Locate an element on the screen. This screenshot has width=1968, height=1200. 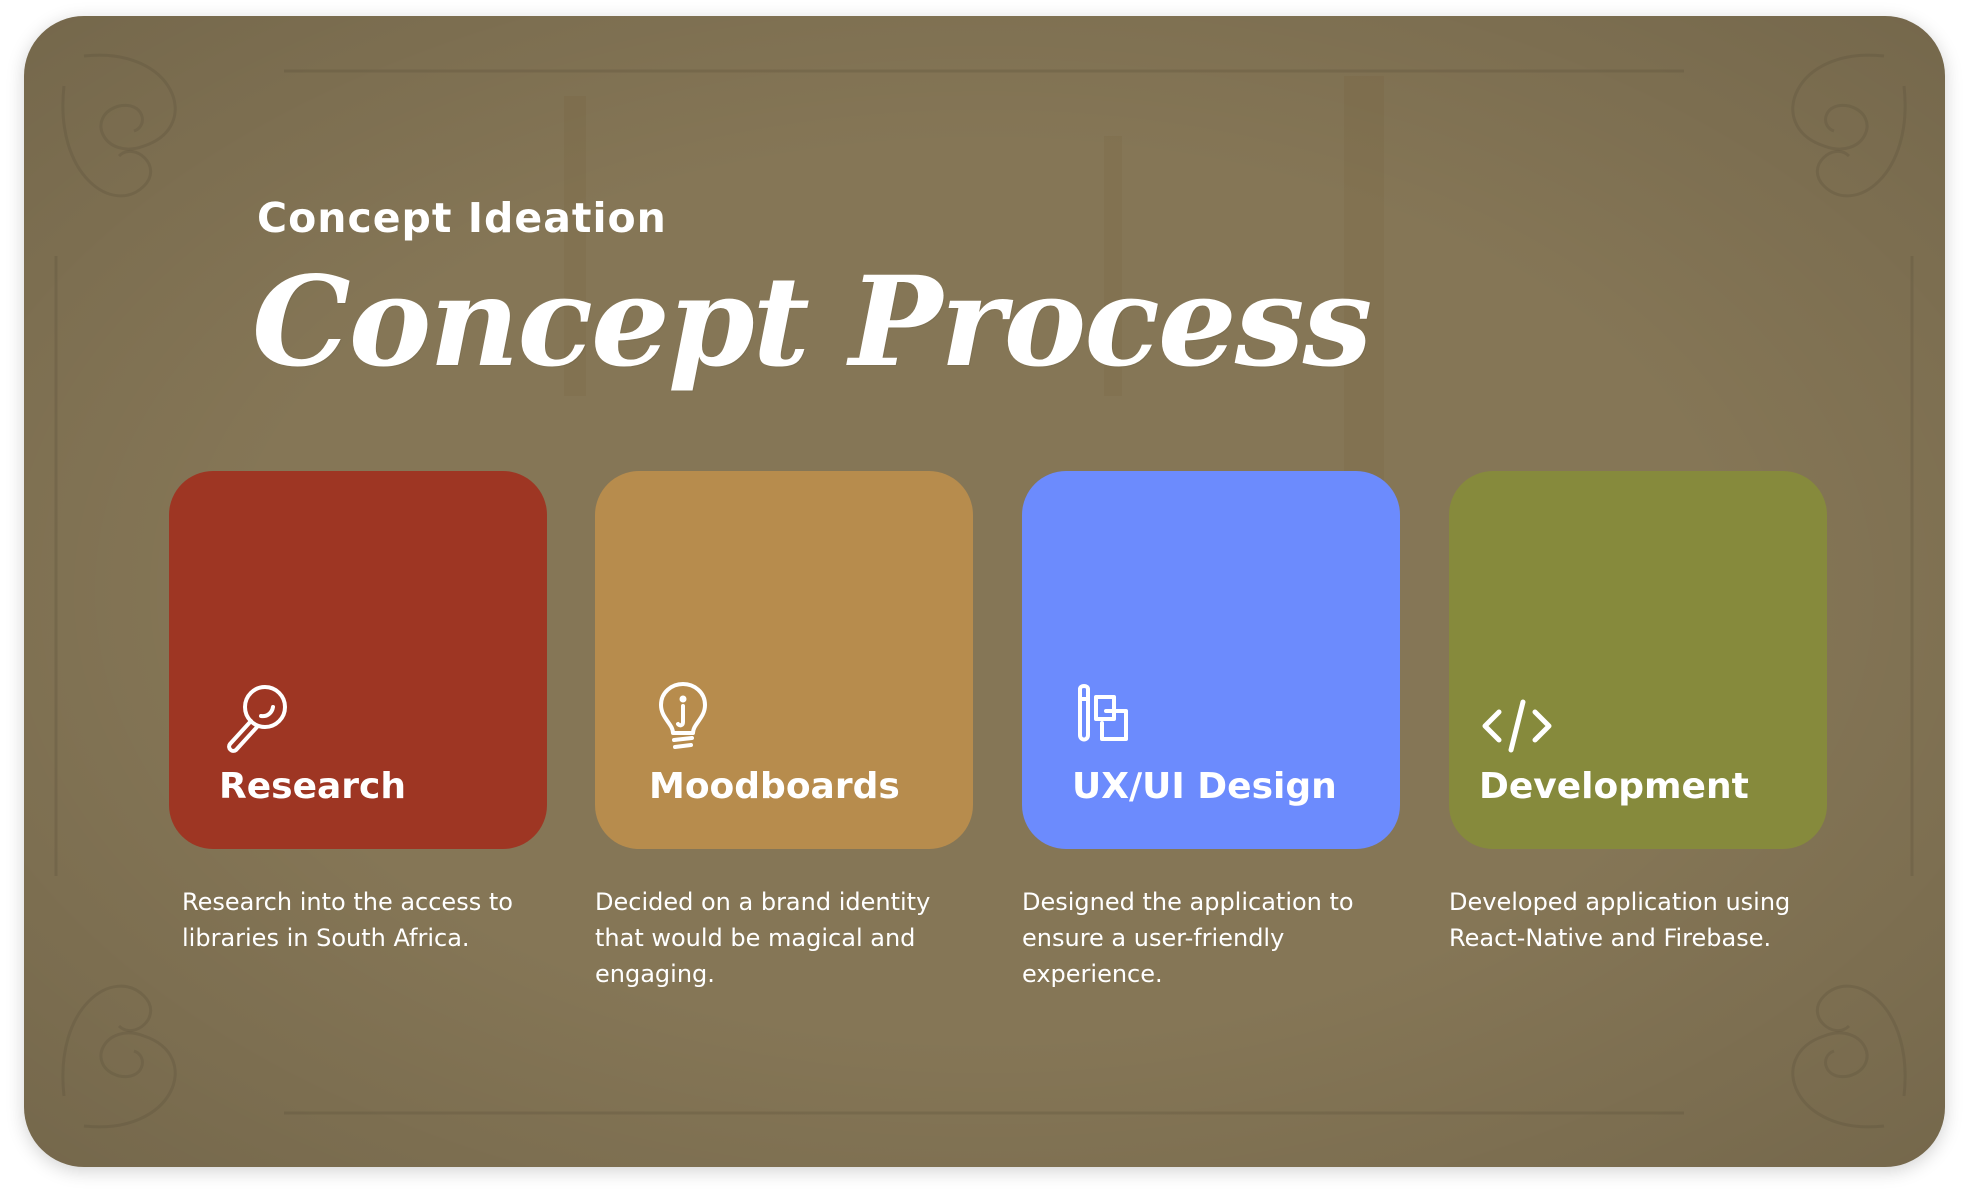
magnifying-glass-icon is located at coordinates (257, 718).